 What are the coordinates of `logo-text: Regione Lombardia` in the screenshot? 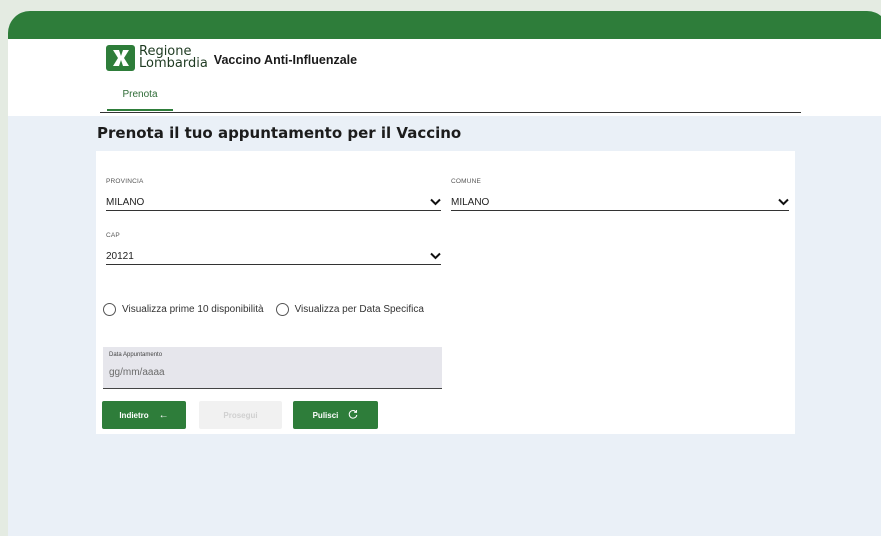 It's located at (173, 58).